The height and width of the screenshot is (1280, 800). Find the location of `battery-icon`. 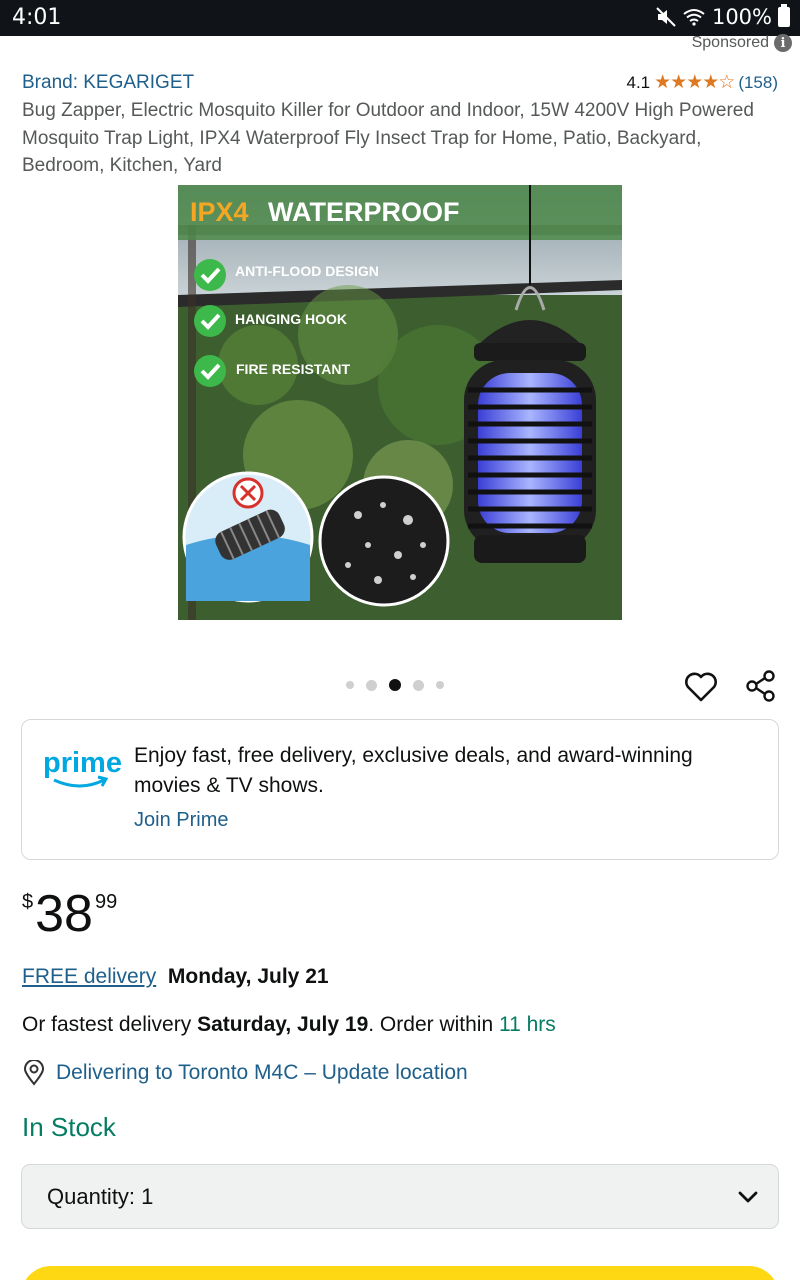

battery-icon is located at coordinates (784, 15).